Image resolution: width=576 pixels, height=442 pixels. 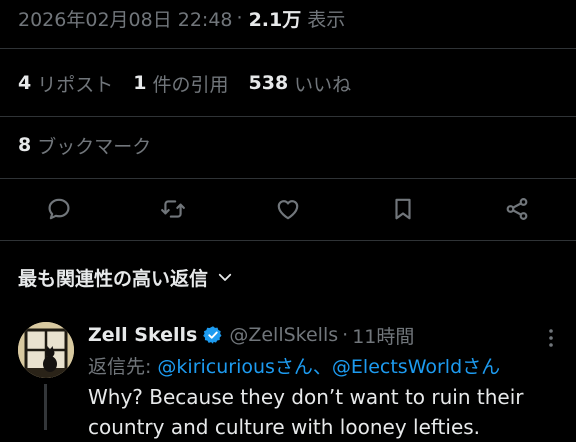 What do you see at coordinates (551, 338) in the screenshot?
I see `more-options-icon` at bounding box center [551, 338].